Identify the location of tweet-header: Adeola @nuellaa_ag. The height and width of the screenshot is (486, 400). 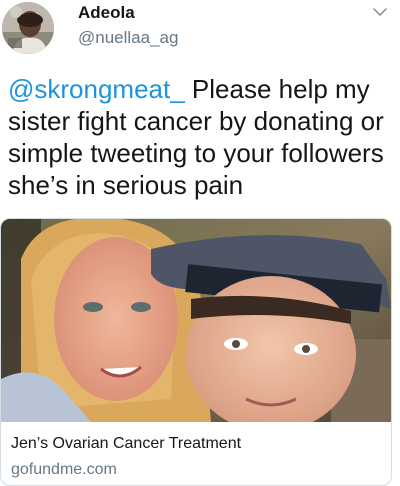
(200, 29).